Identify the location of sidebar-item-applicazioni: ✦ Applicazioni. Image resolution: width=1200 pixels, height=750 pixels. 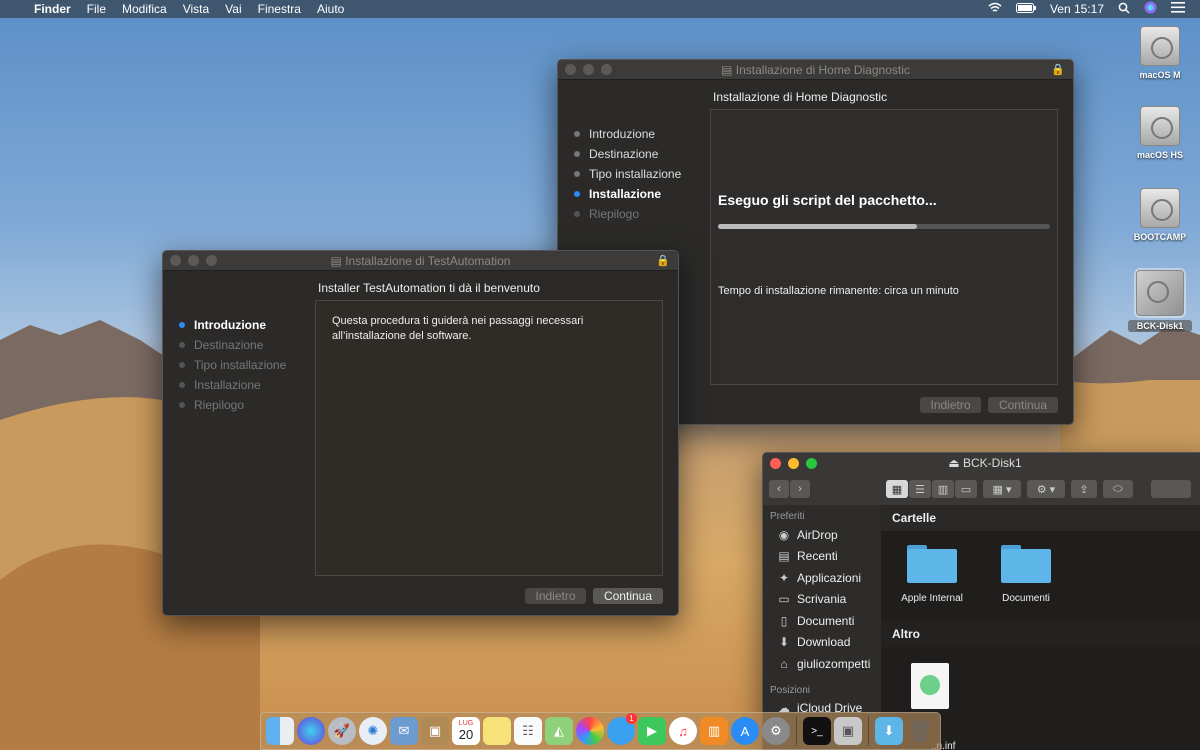
(822, 578).